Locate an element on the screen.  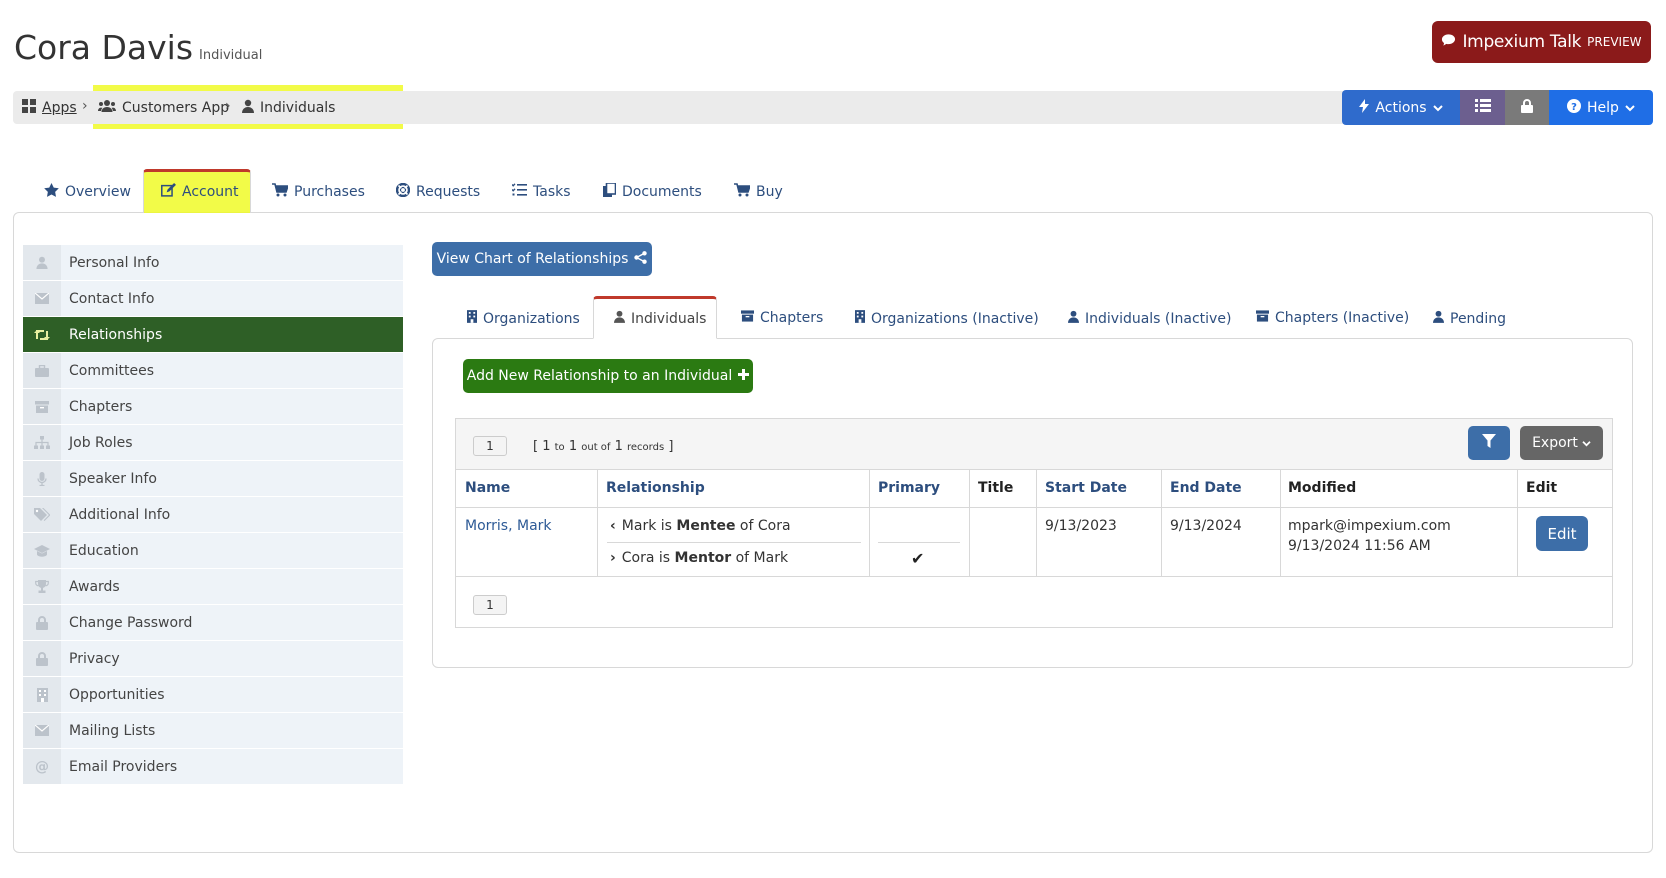
help-label: Help is located at coordinates (1603, 107).